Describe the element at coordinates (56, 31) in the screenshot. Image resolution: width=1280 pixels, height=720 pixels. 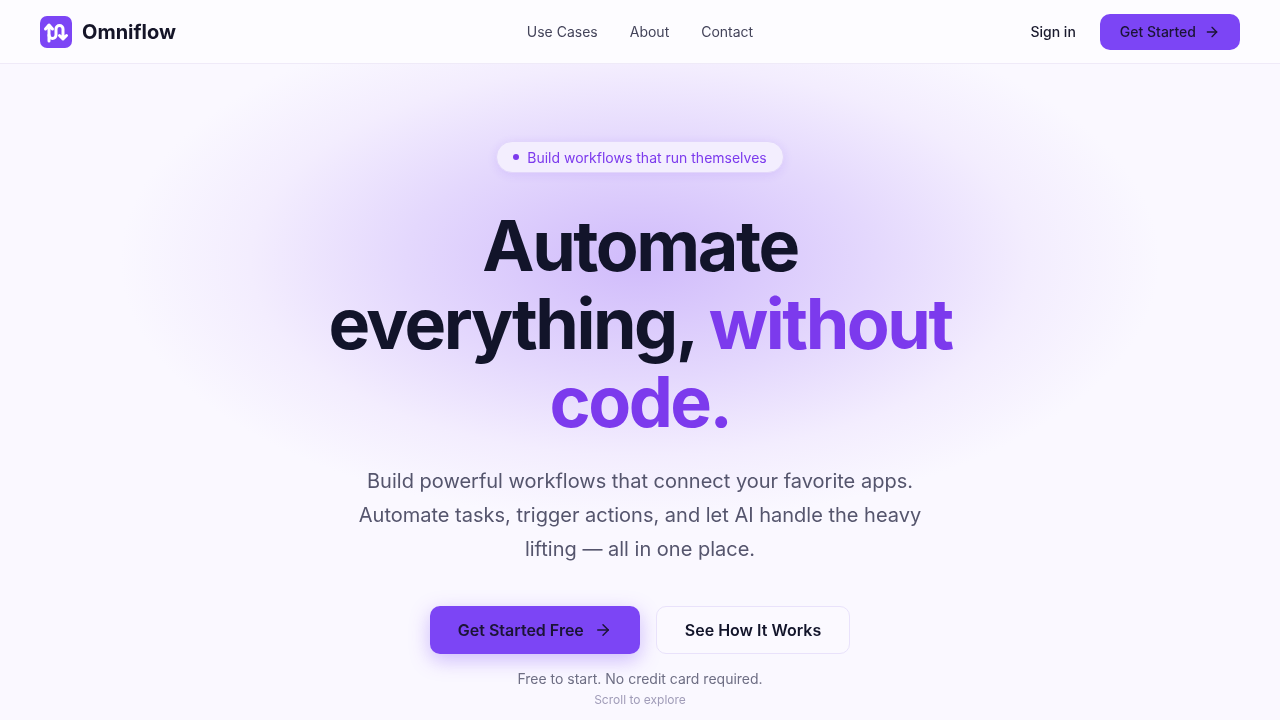
I see `logo-icon` at that location.